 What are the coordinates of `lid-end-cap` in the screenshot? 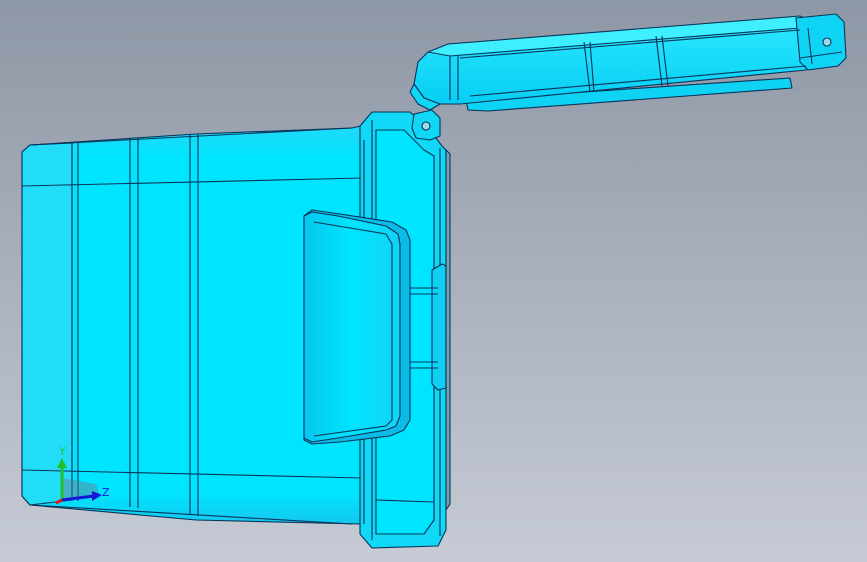 It's located at (821, 42).